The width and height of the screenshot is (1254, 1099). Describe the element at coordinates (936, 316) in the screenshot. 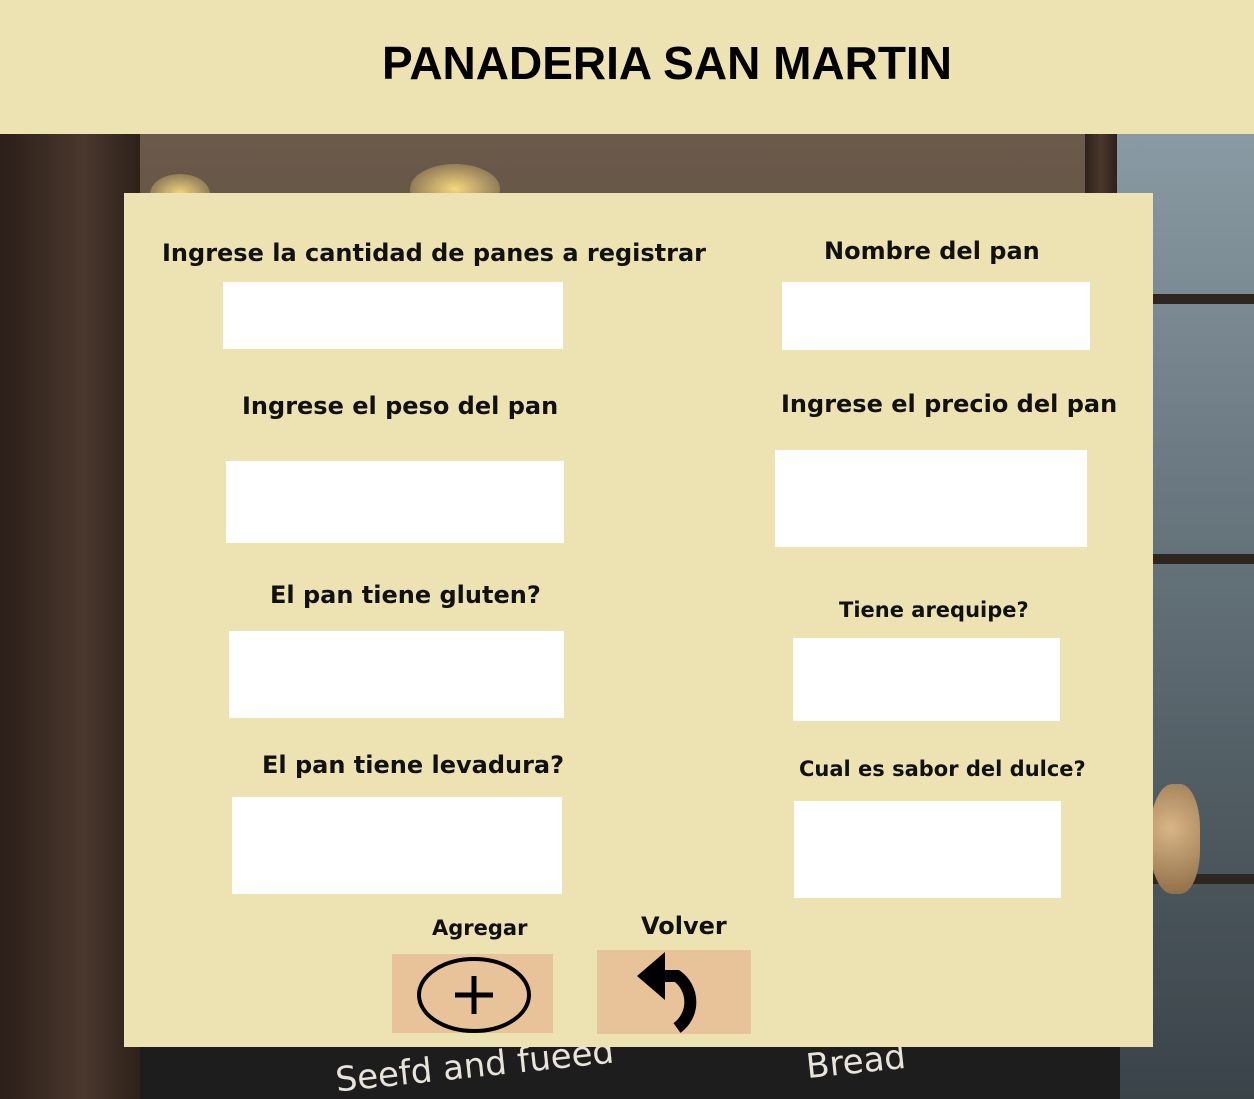

I see `name-input` at that location.